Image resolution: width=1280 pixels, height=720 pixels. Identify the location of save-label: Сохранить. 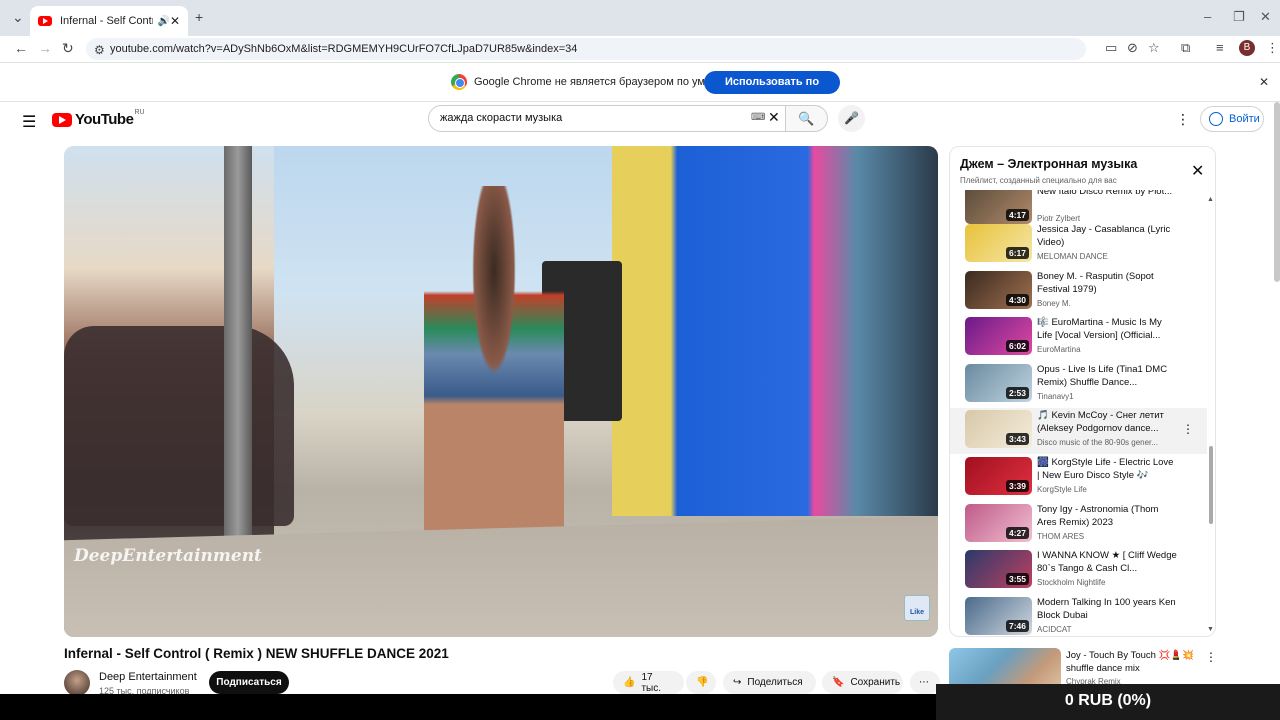
(875, 682).